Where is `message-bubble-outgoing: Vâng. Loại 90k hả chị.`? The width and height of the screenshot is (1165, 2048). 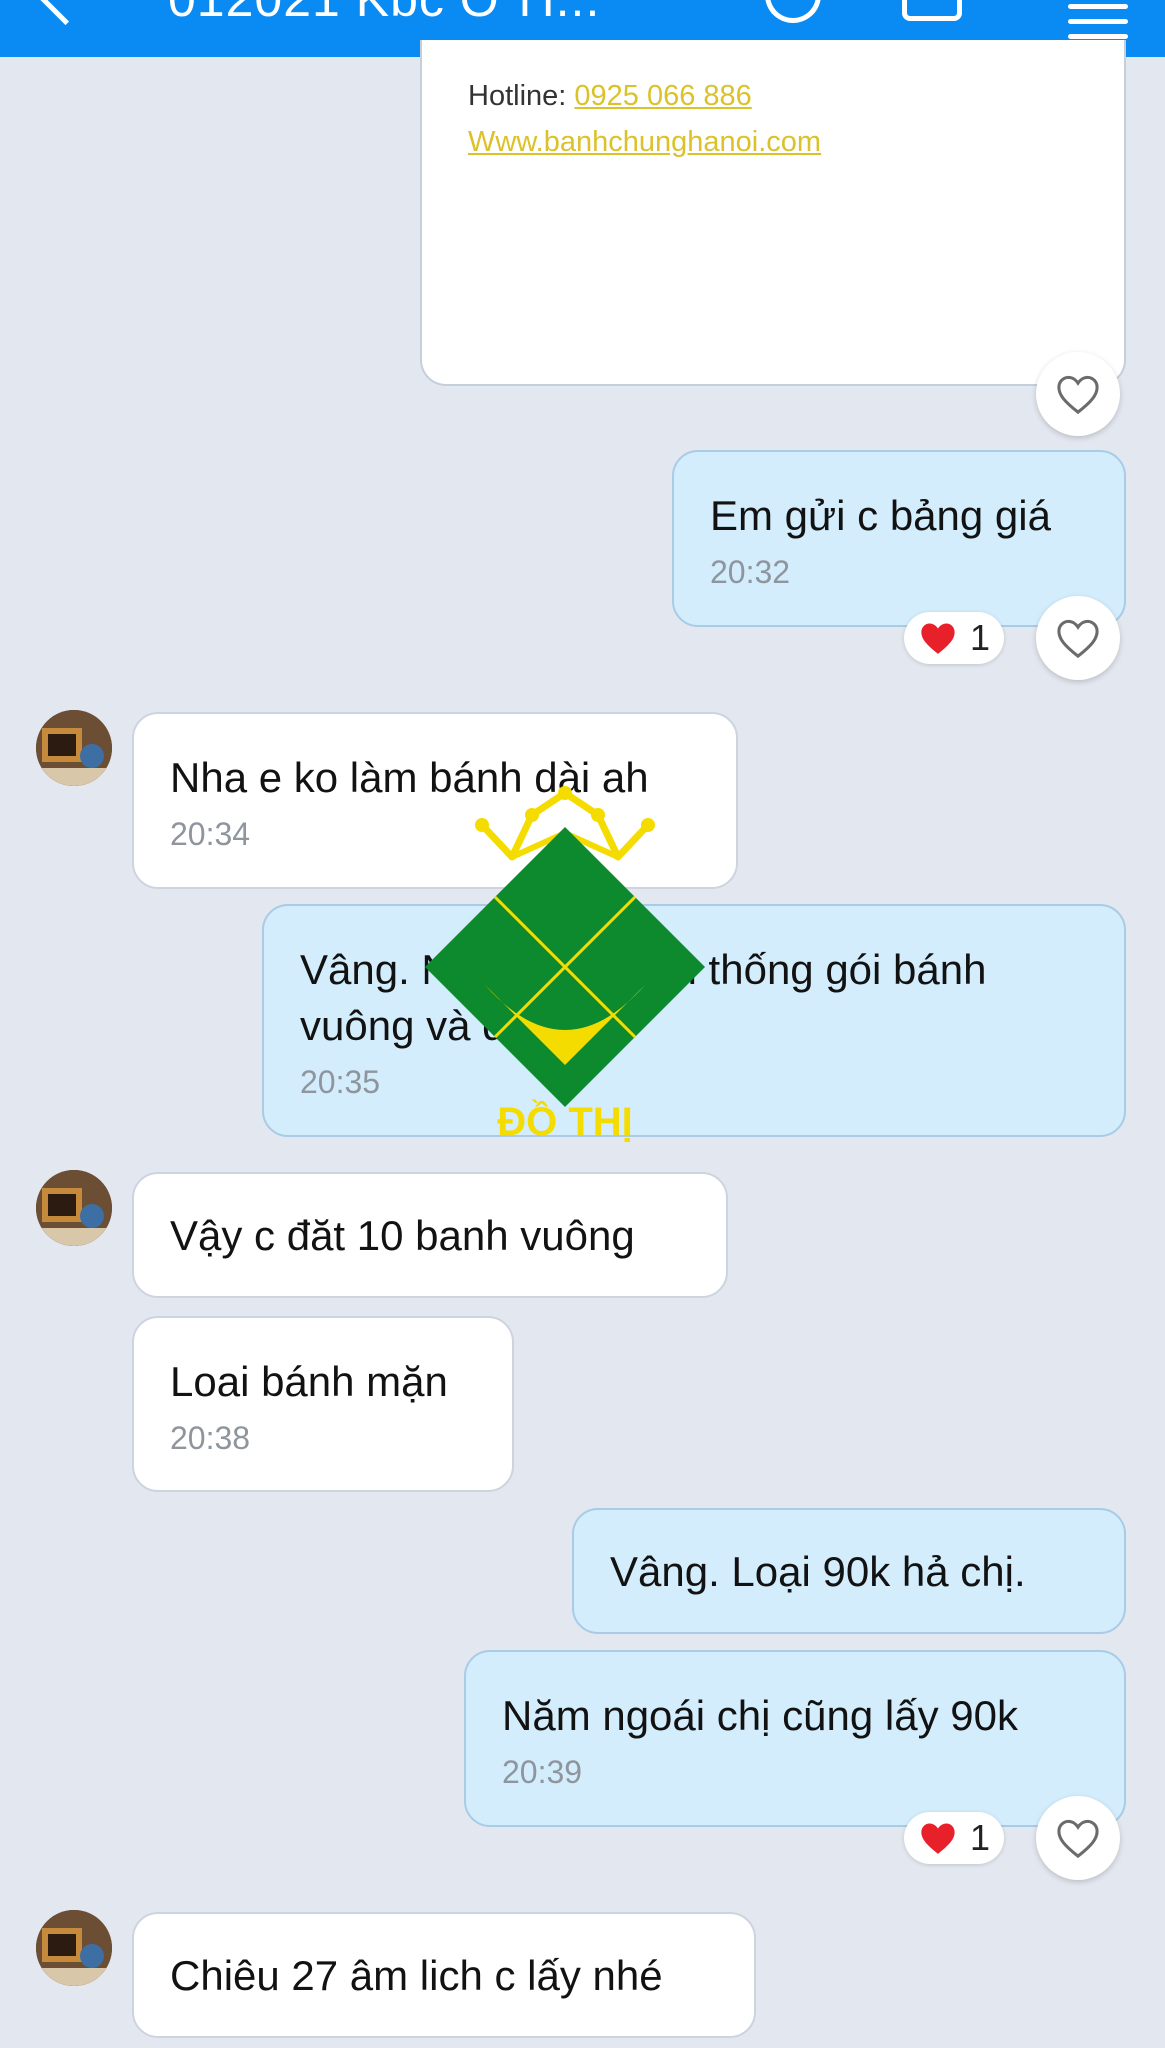
message-bubble-outgoing: Vâng. Loại 90k hả chị. is located at coordinates (849, 1571).